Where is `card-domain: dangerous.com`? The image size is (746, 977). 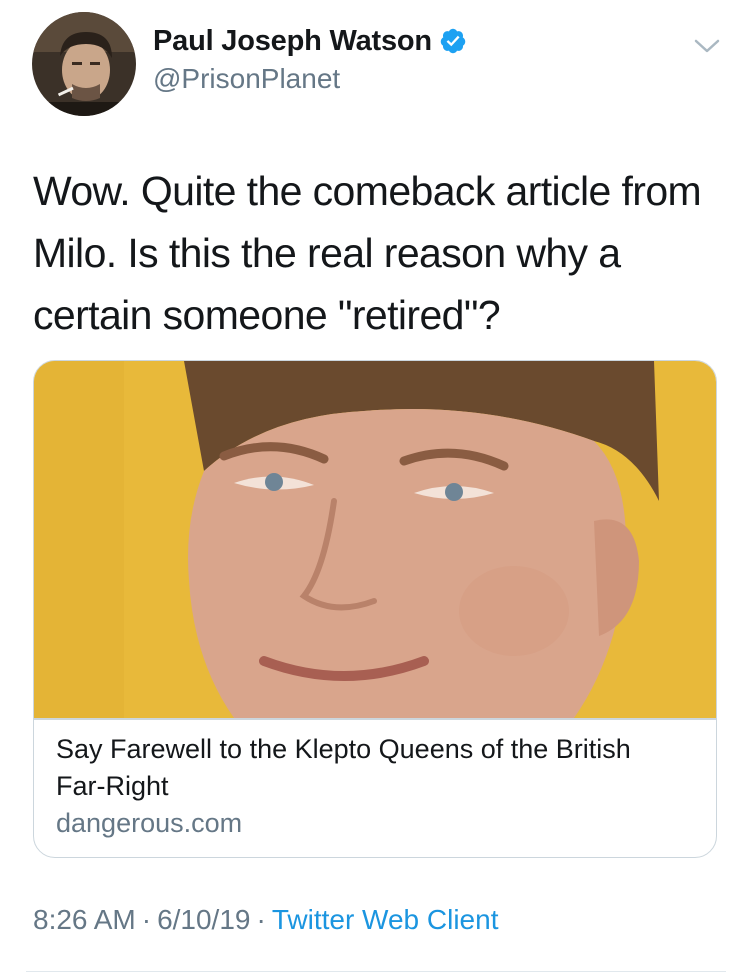 card-domain: dangerous.com is located at coordinates (149, 823).